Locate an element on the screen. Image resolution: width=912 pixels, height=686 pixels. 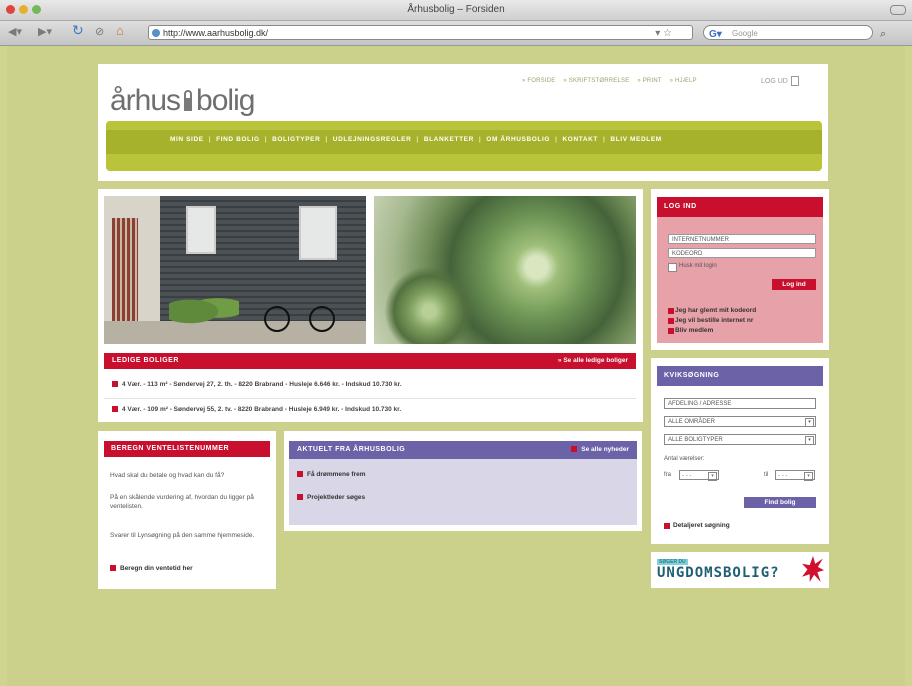
reload-icon: ↻ is located at coordinates (78, 30).